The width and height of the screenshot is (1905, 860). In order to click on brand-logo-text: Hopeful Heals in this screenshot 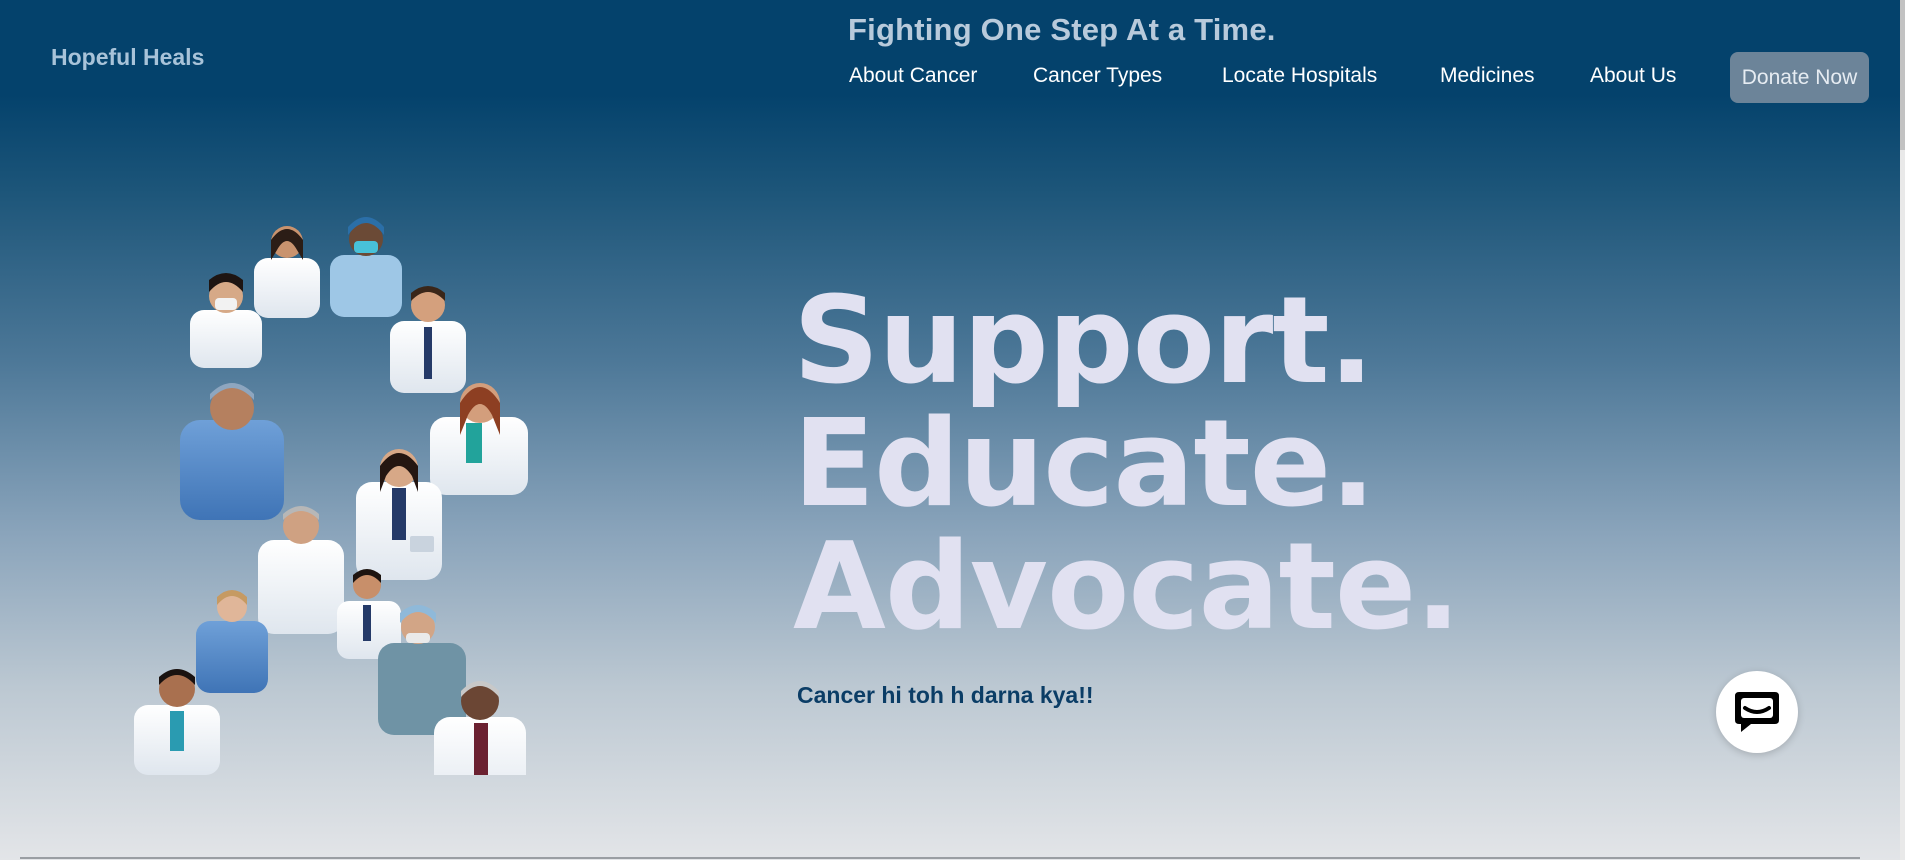, I will do `click(127, 57)`.